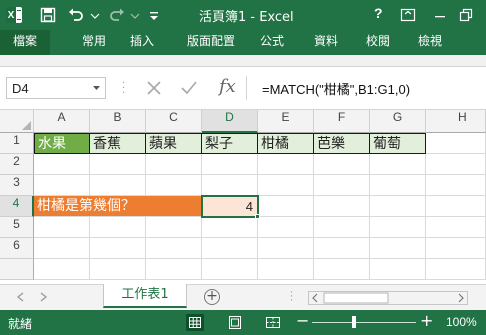 The height and width of the screenshot is (335, 486). What do you see at coordinates (466, 15) in the screenshot?
I see `restore-icon` at bounding box center [466, 15].